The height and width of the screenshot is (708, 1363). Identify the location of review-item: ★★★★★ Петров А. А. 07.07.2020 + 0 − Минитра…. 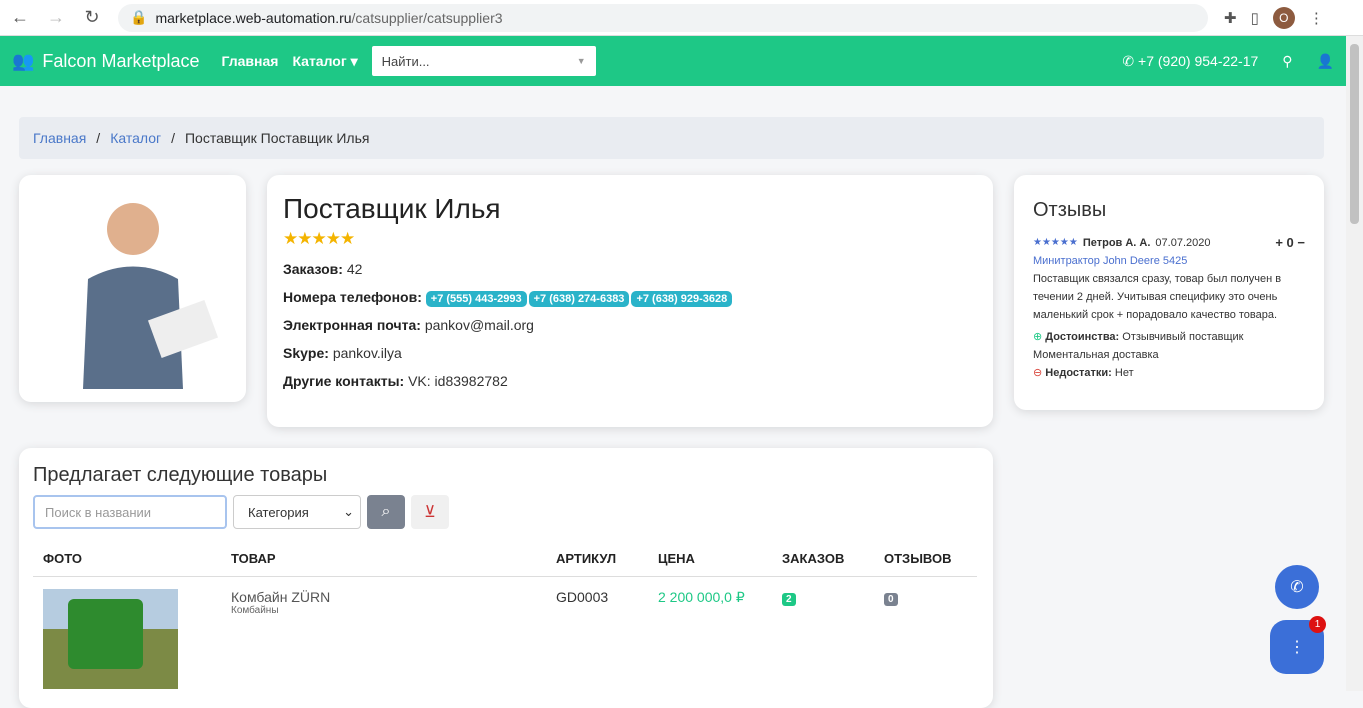
(1169, 308).